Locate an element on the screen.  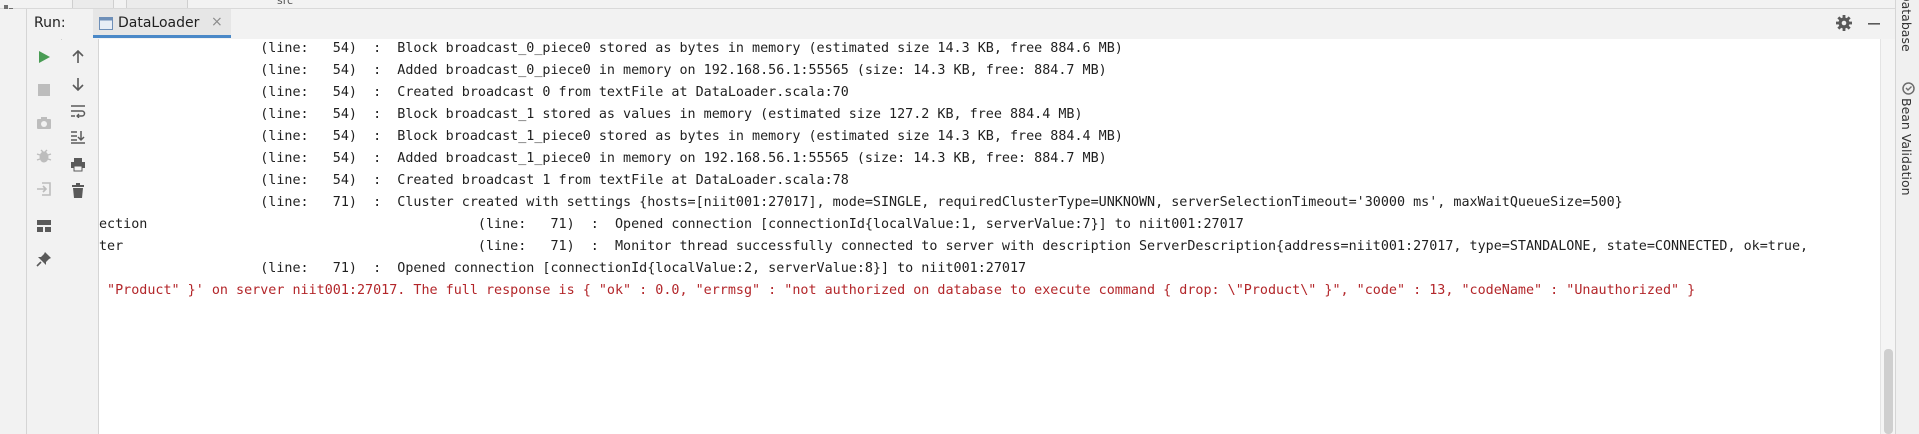
login-icon is located at coordinates (44, 189).